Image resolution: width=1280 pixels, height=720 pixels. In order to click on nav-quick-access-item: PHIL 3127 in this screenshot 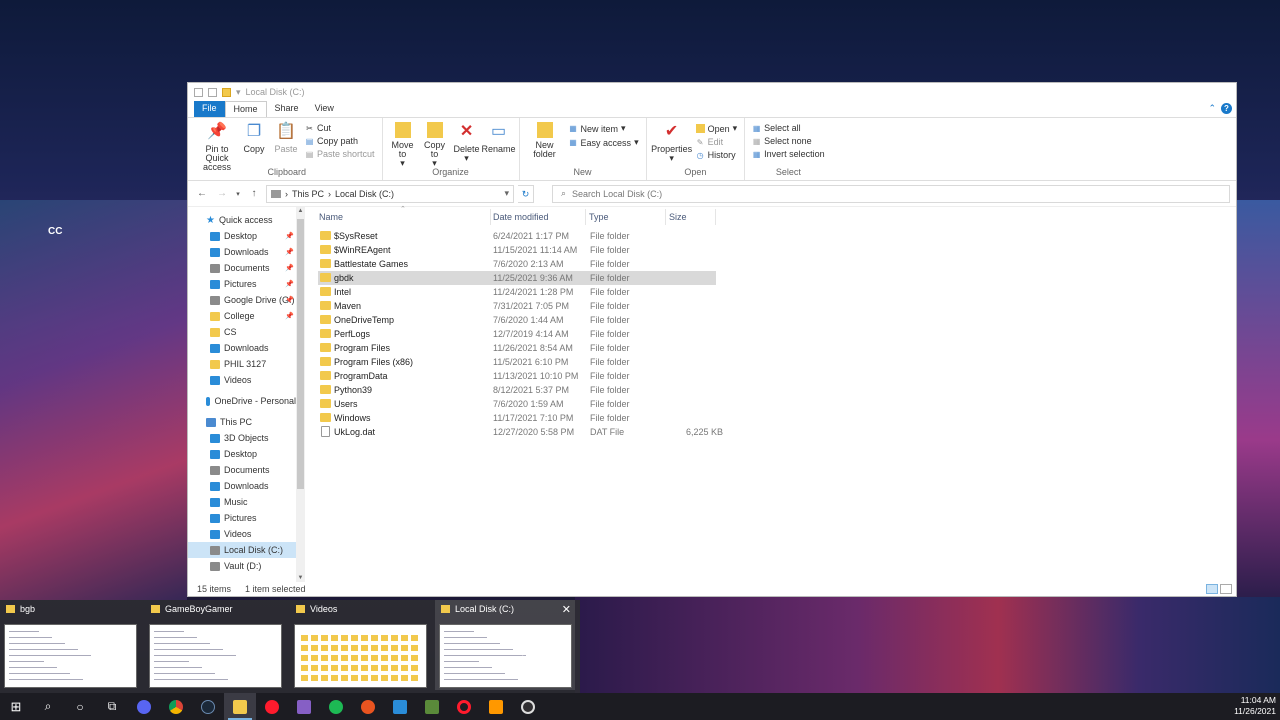, I will do `click(242, 364)`.